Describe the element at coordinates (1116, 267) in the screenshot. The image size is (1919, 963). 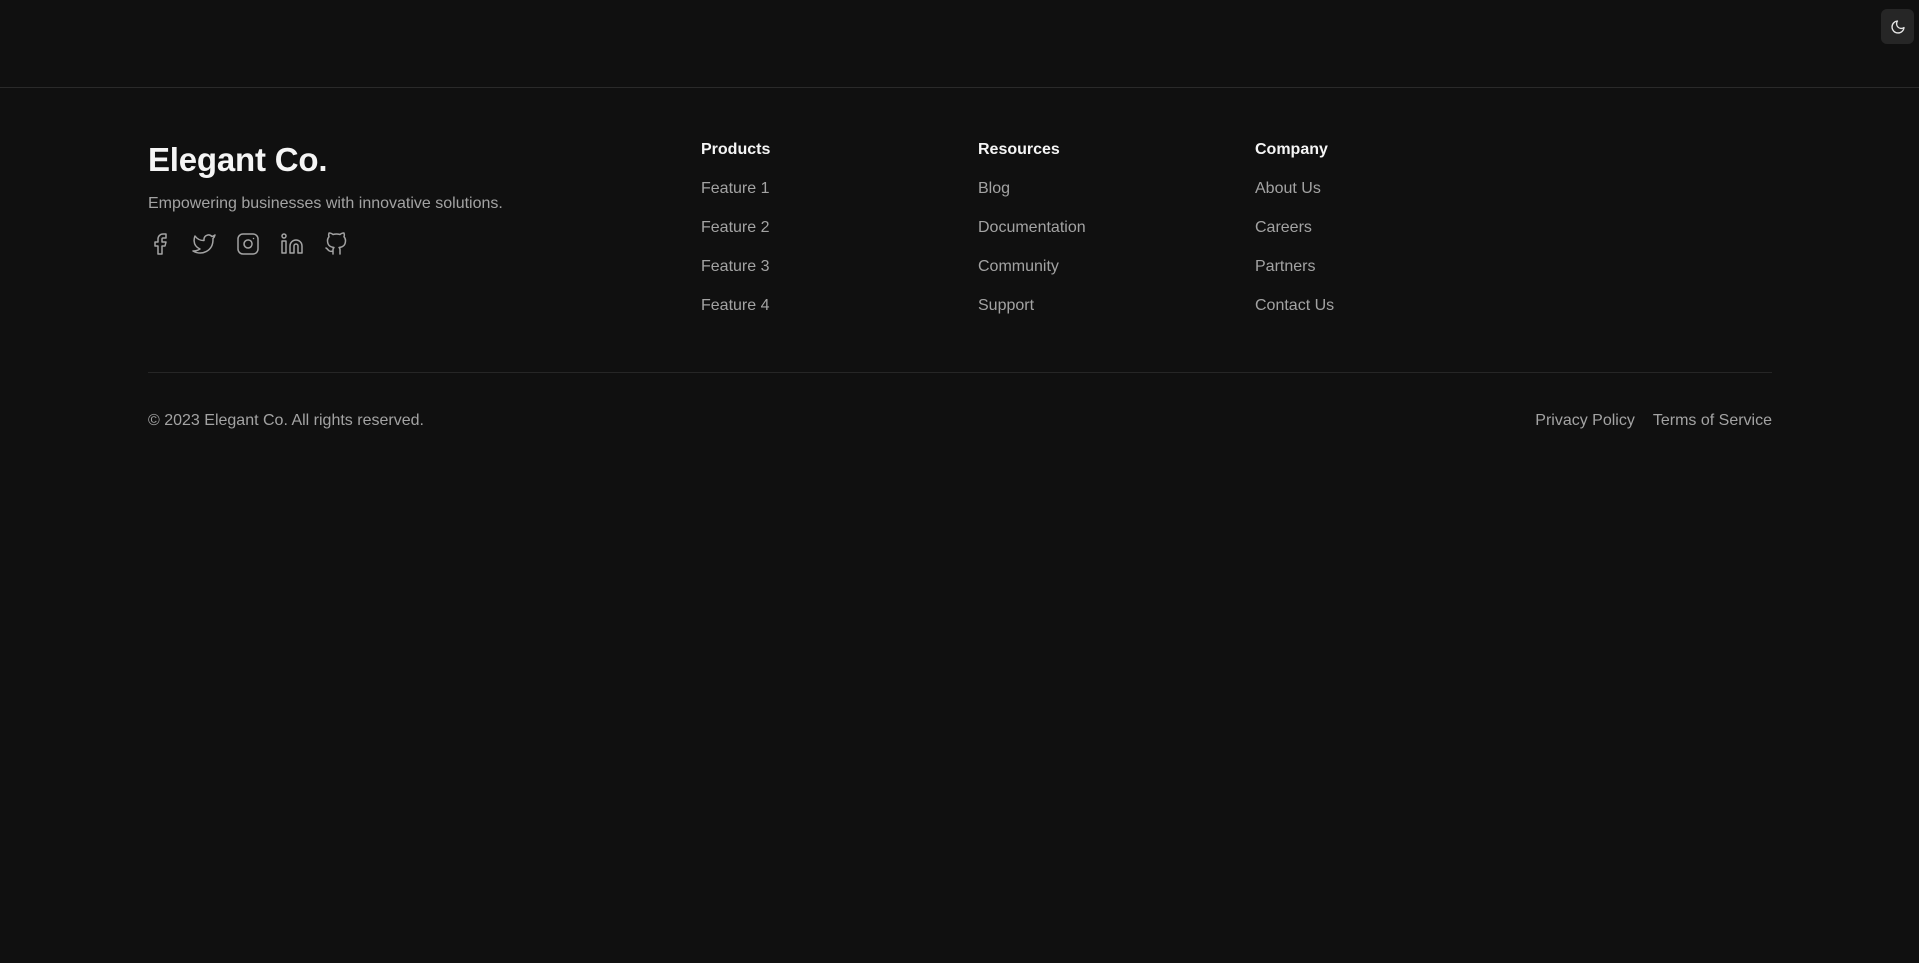
I see `link-community: Community` at that location.